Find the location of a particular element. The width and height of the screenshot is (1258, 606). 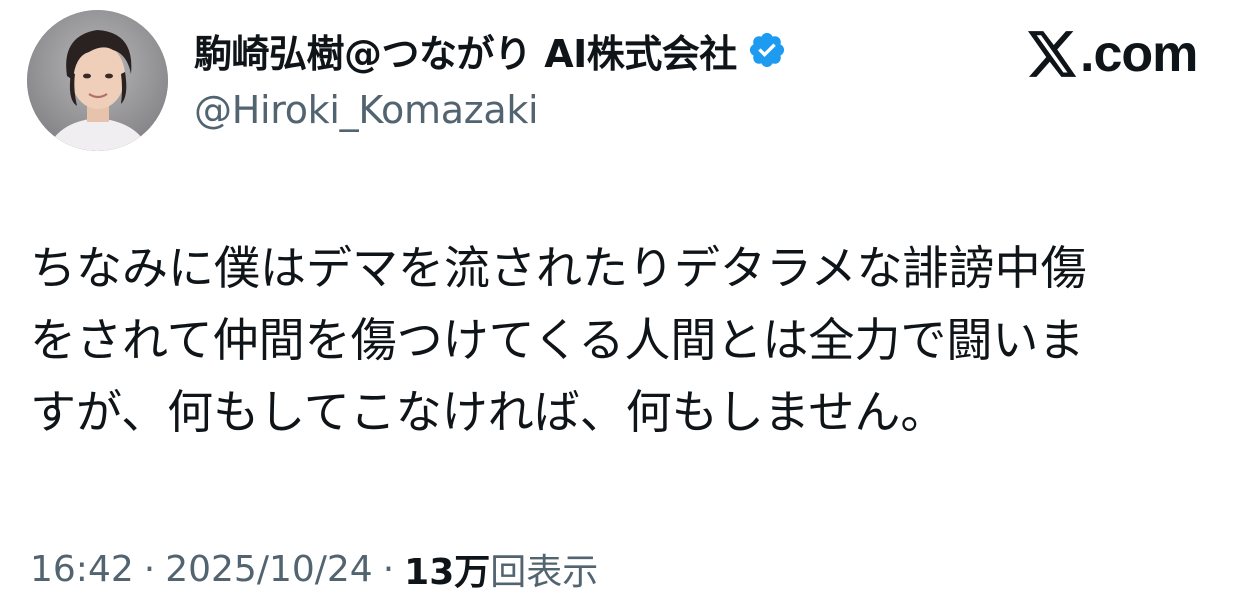

tweet-metadata: 16:42 · 2025/10/24 · 13万 回表示 is located at coordinates (314, 569).